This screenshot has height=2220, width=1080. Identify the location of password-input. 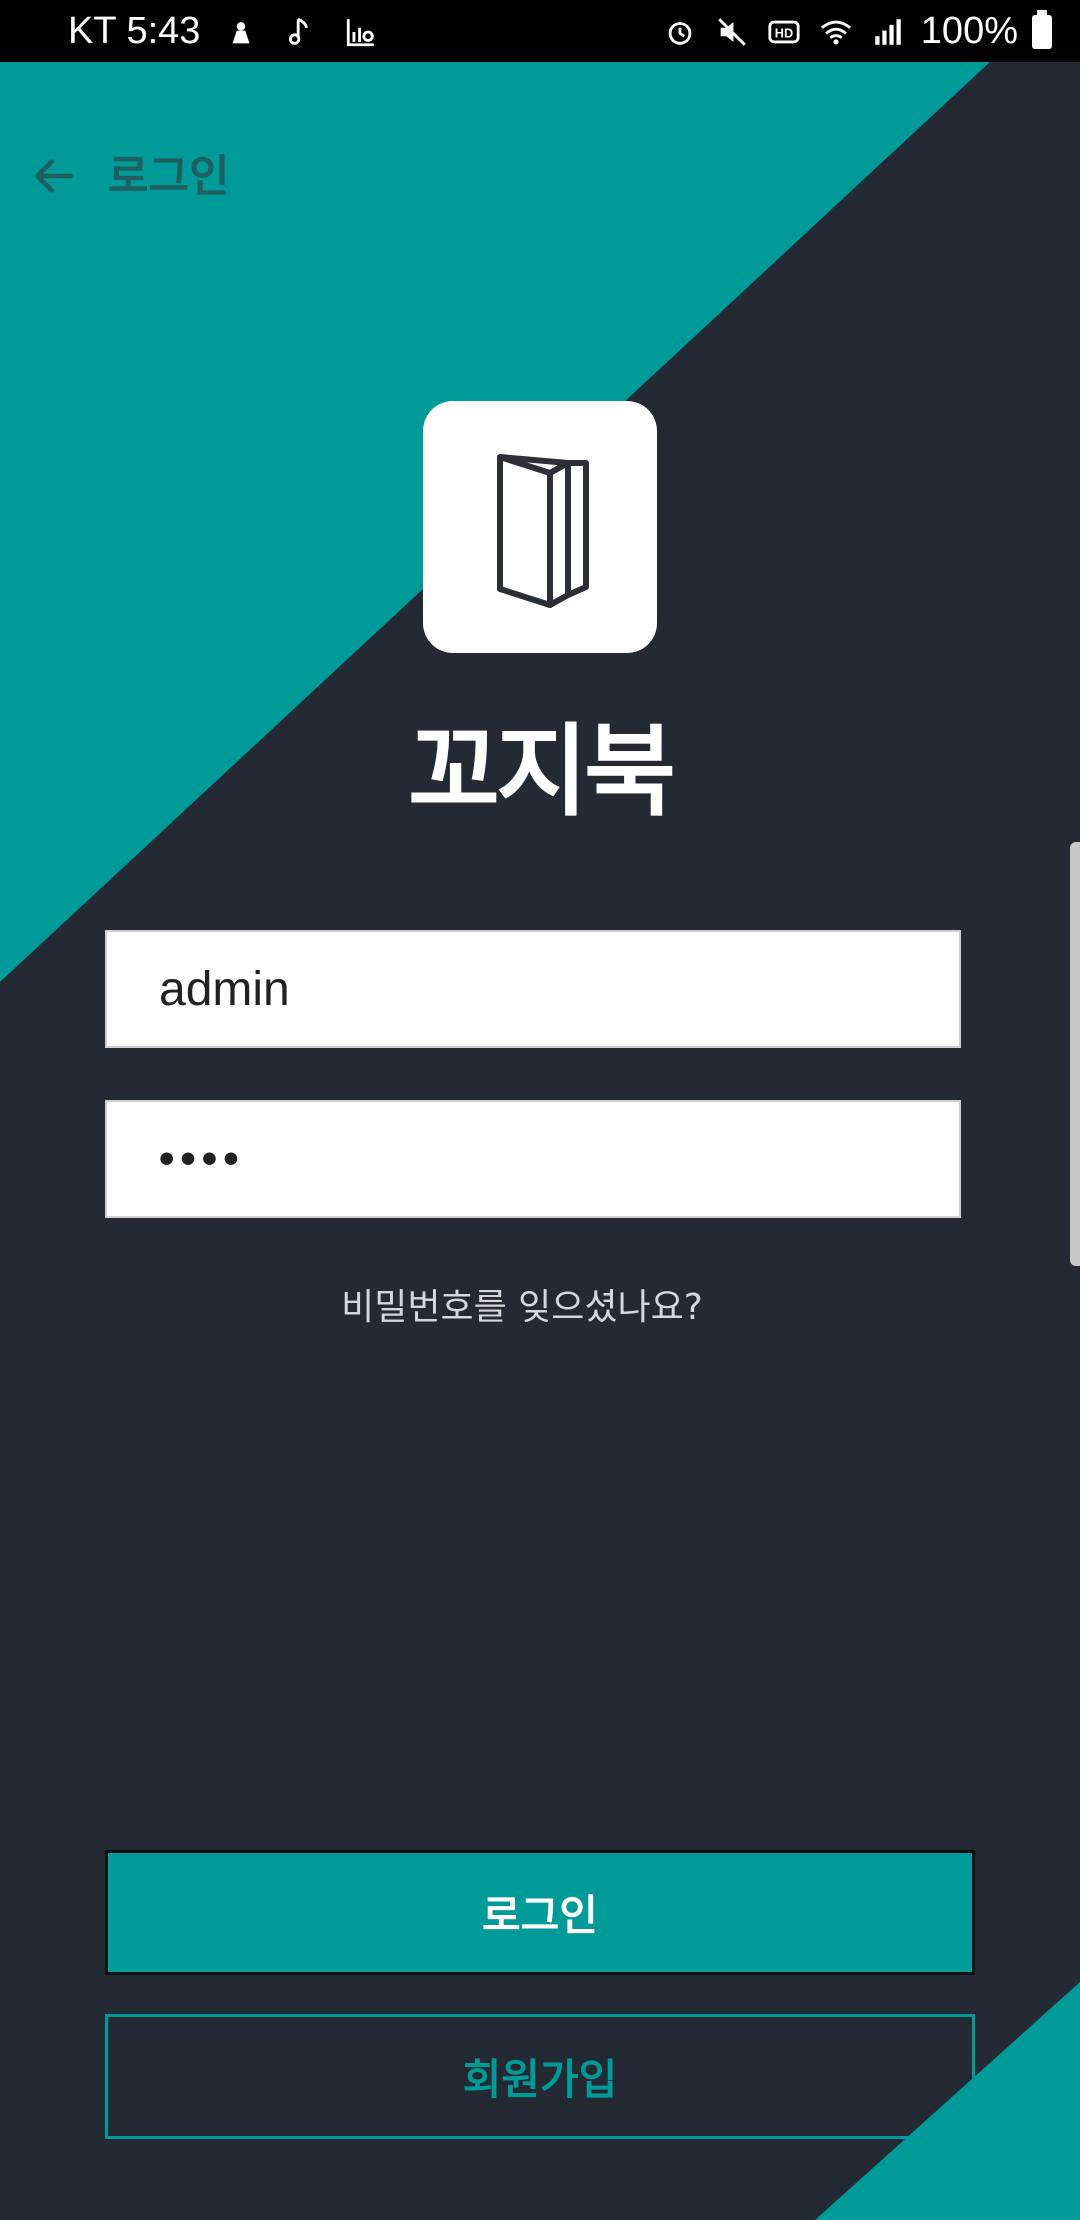
(533, 1159).